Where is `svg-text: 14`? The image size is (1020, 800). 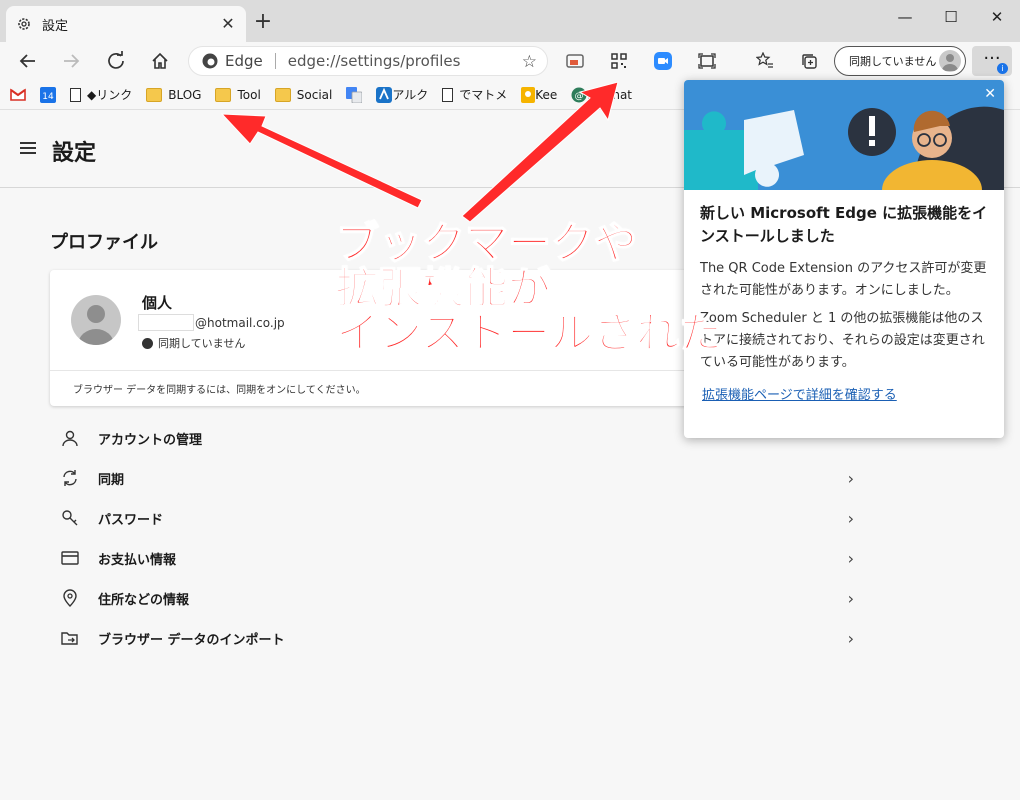
svg-text: 14 is located at coordinates (48, 97).